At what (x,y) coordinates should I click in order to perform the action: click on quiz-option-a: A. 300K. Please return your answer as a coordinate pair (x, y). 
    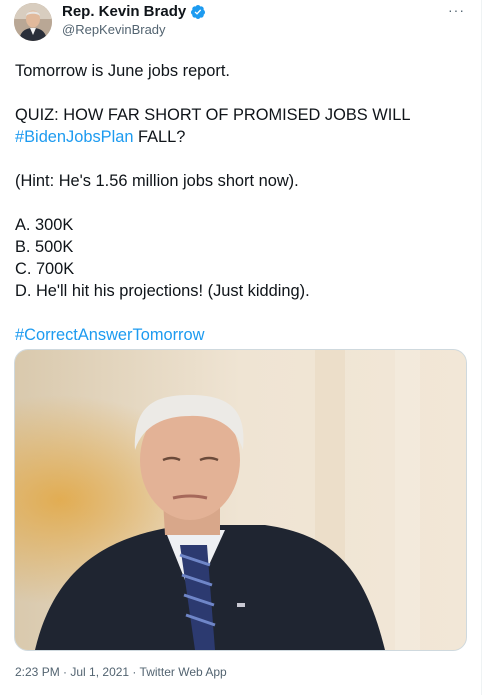
    Looking at the image, I should click on (44, 225).